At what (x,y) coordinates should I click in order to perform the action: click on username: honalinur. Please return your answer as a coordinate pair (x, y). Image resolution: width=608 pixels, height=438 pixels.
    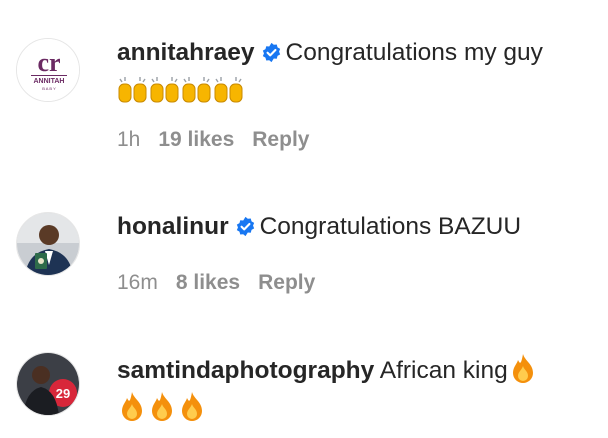
    Looking at the image, I should click on (173, 226).